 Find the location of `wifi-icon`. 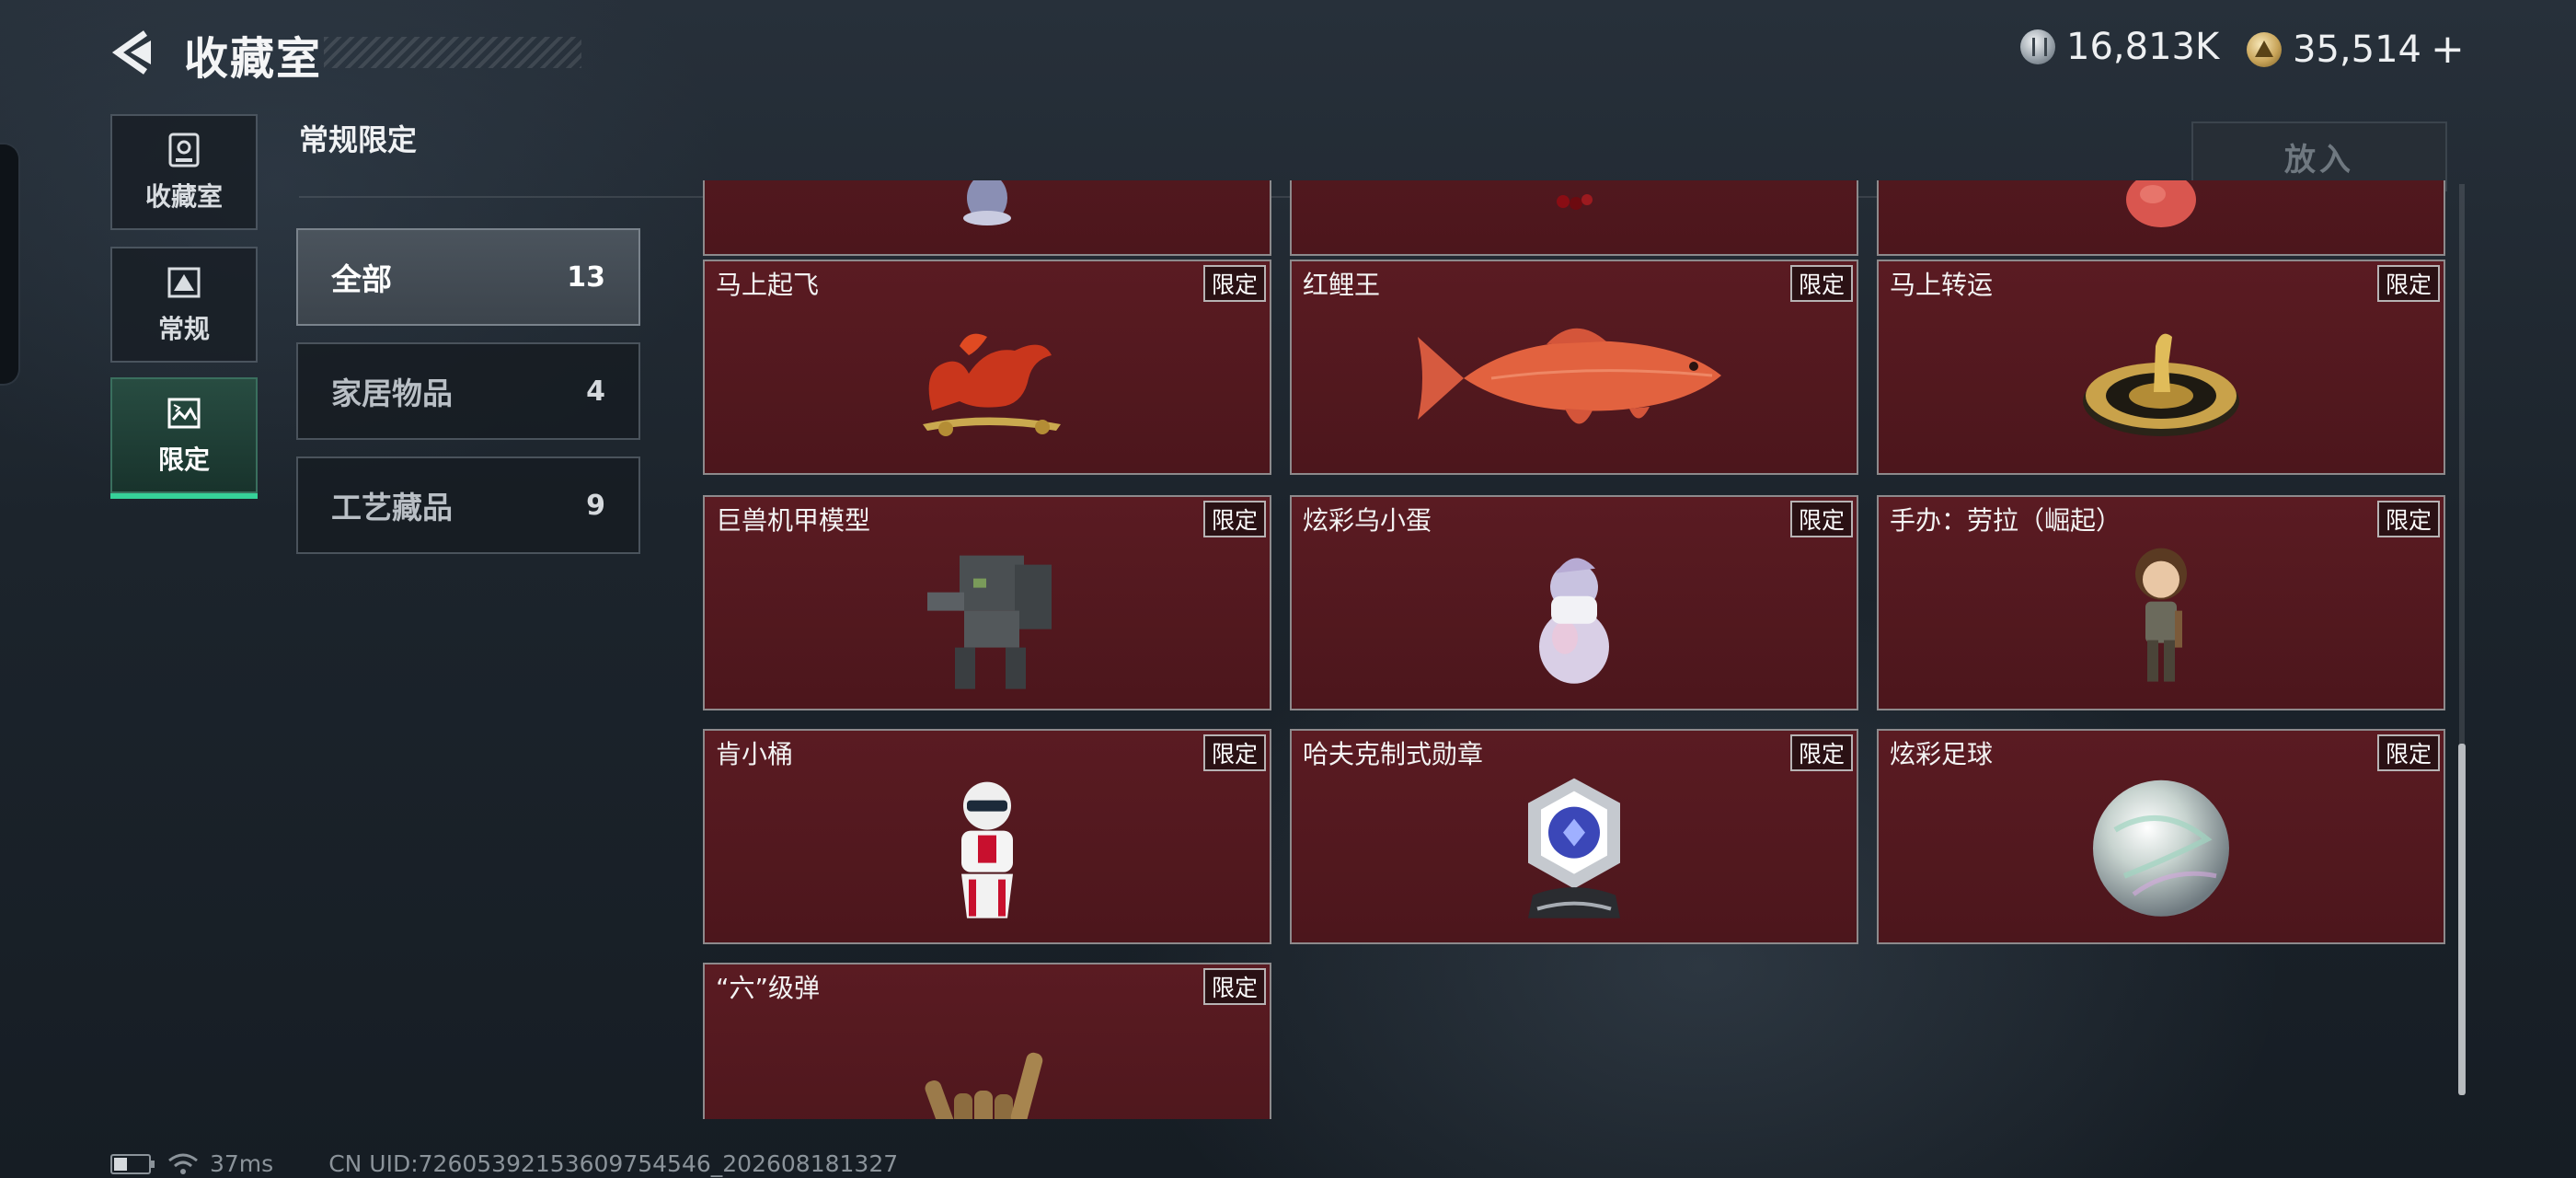

wifi-icon is located at coordinates (183, 1163).